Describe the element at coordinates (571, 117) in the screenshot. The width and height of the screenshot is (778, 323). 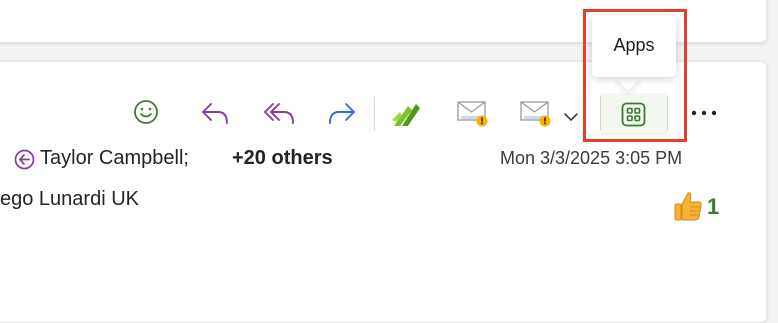
I see `chevron-down-icon` at that location.